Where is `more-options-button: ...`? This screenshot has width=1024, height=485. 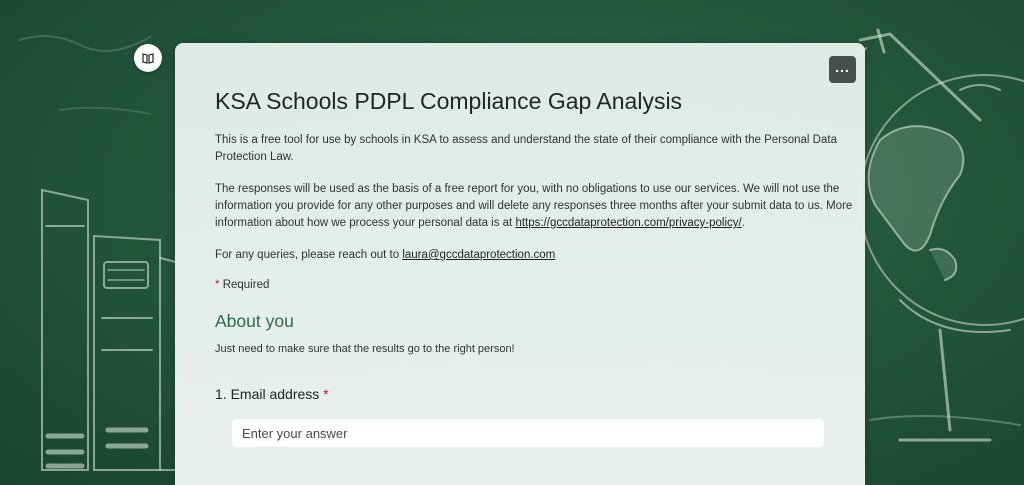 more-options-button: ... is located at coordinates (842, 69).